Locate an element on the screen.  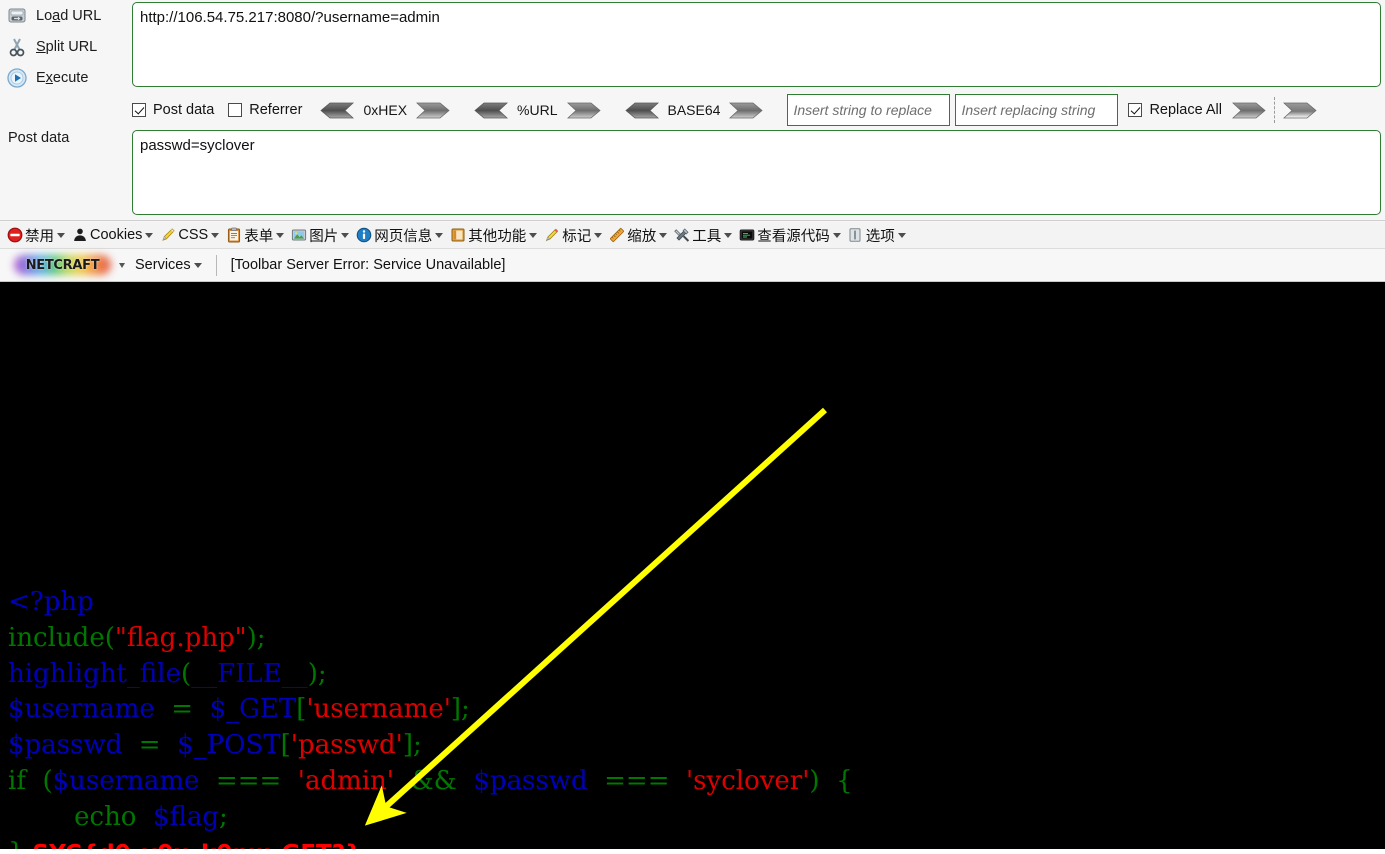
netcraft-menu-caret-icon is located at coordinates (122, 265).